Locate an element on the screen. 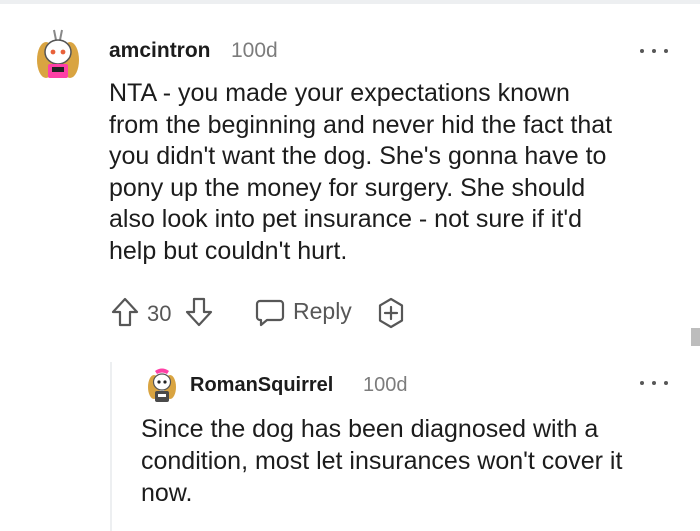  arrow-down-icon is located at coordinates (199, 312).